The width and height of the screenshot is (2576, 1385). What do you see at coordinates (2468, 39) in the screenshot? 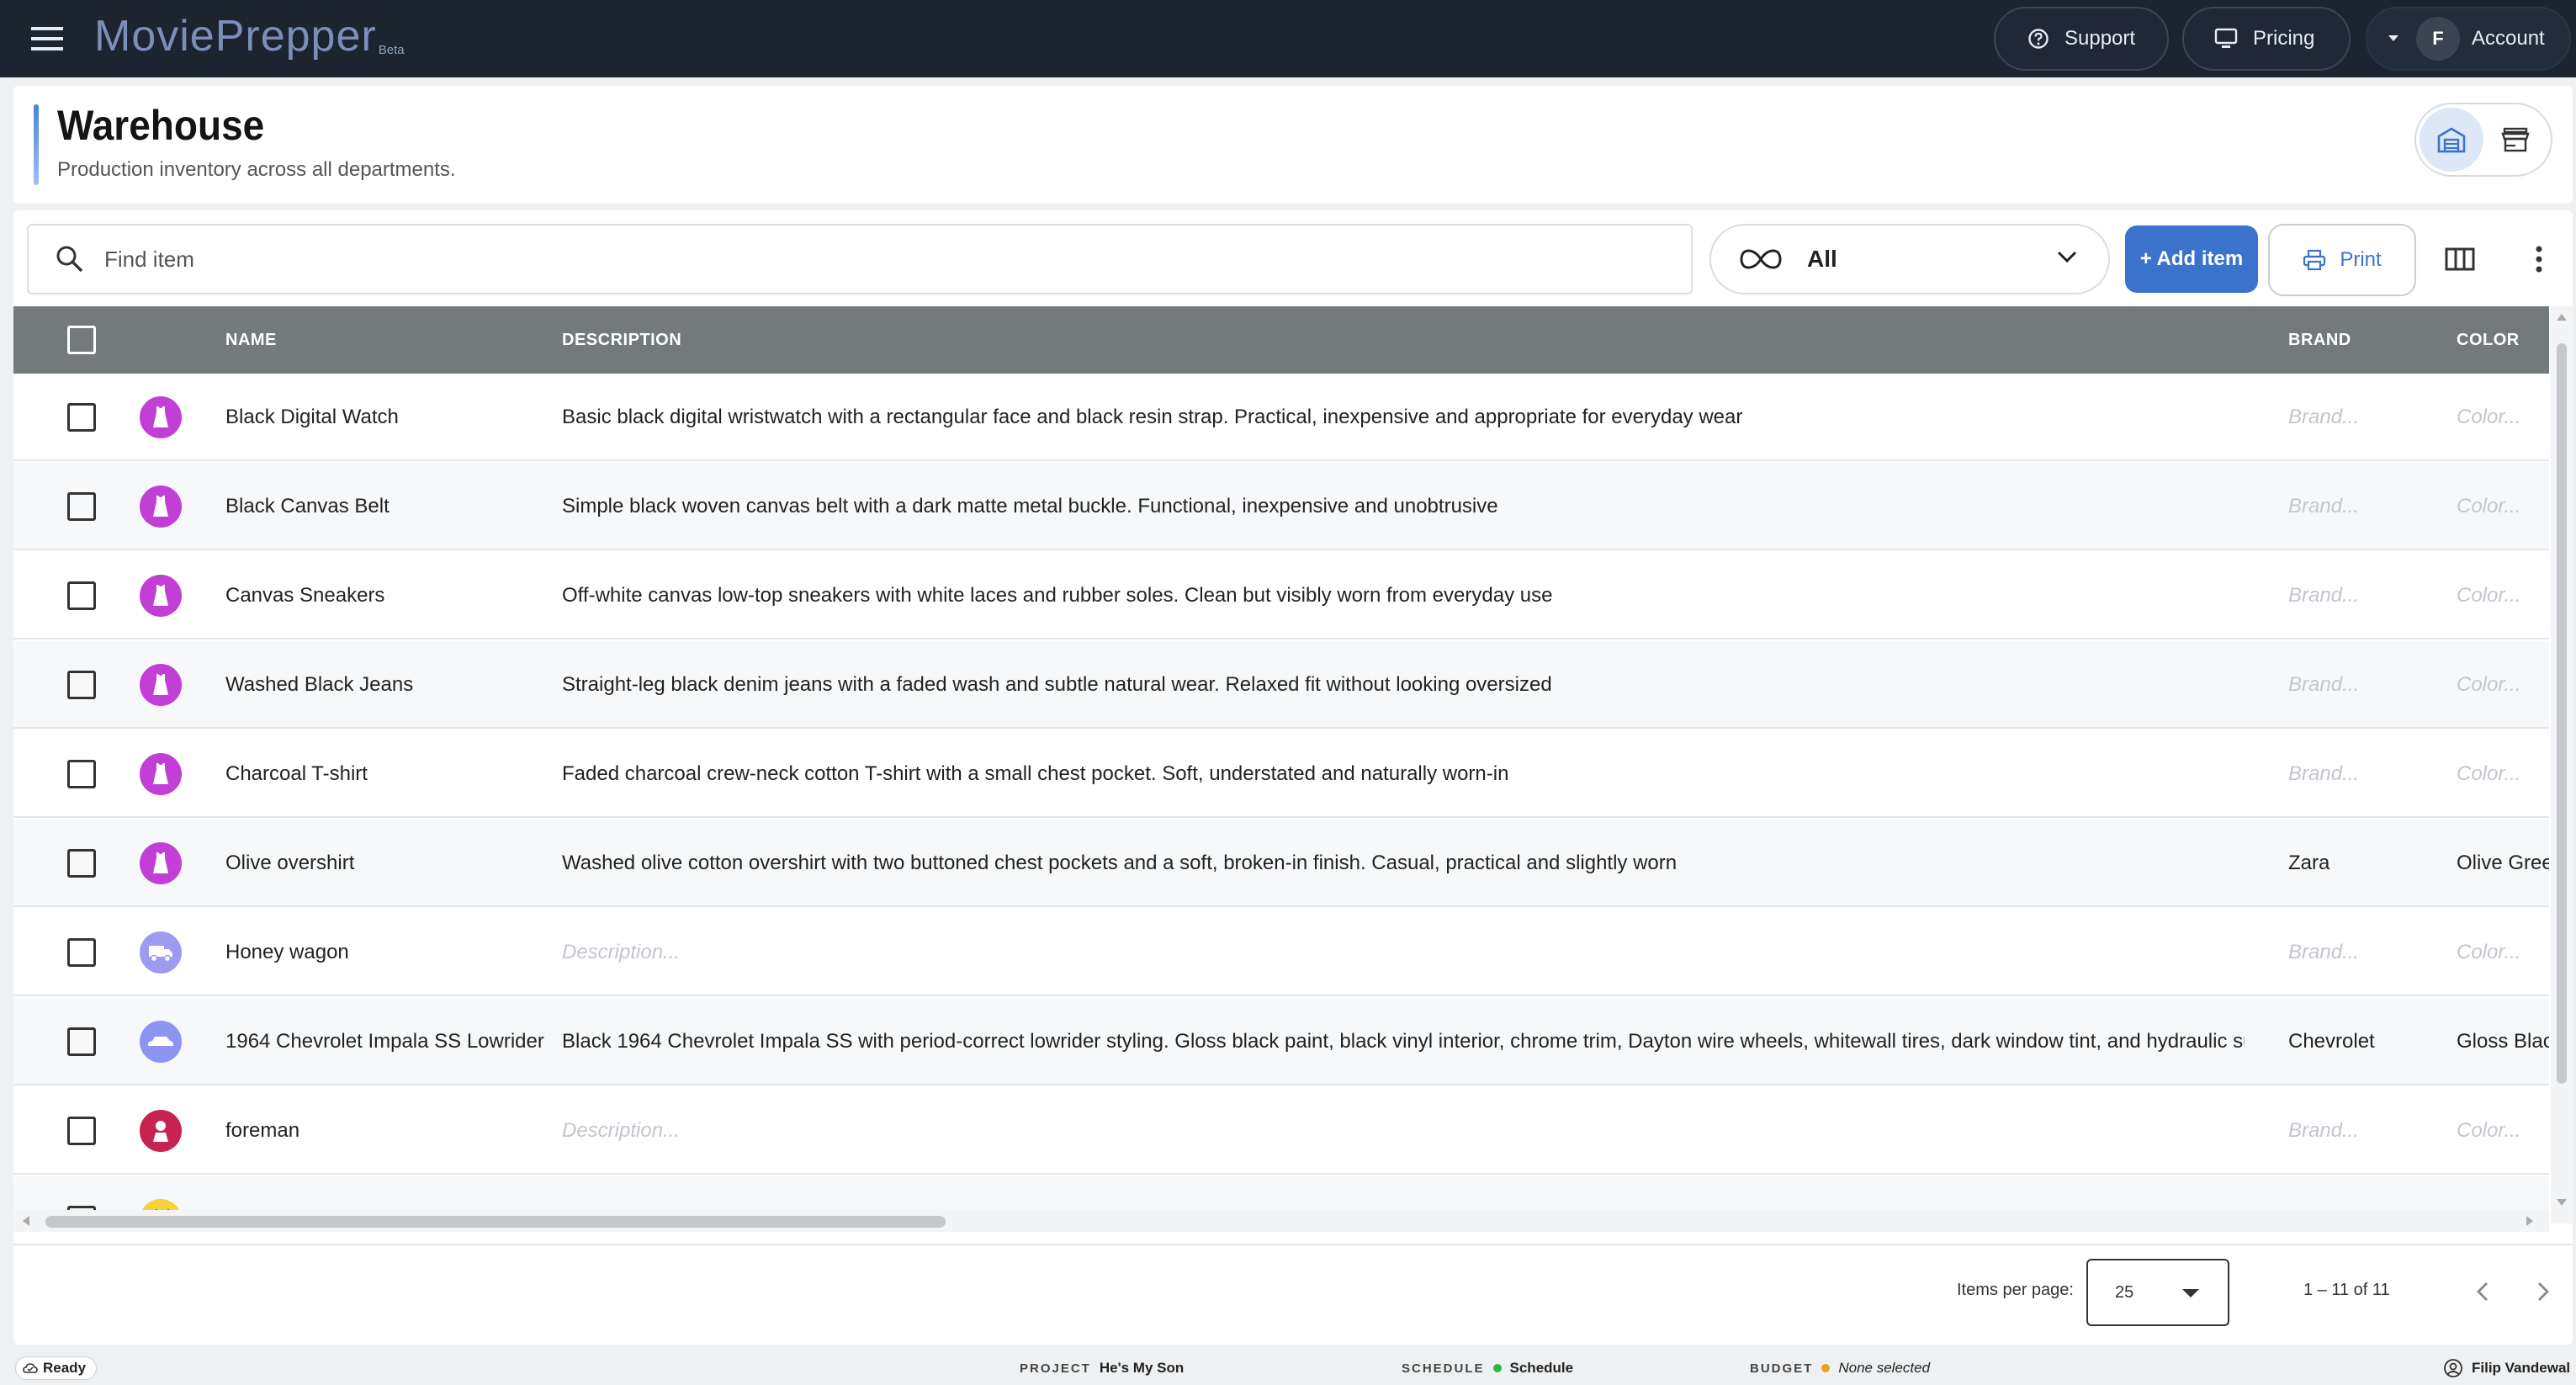
I see `account-button: F Account` at bounding box center [2468, 39].